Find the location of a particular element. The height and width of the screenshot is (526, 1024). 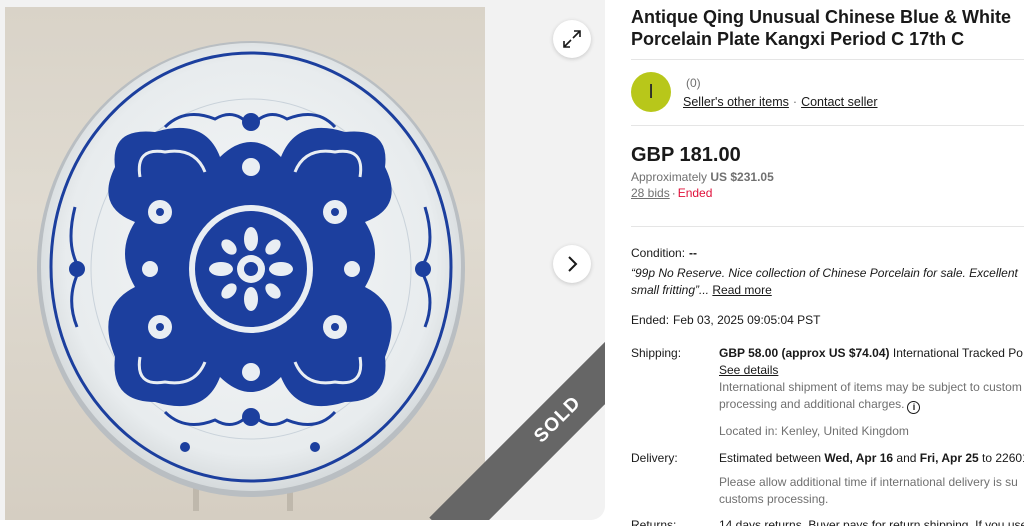

next-image-button is located at coordinates (572, 264).